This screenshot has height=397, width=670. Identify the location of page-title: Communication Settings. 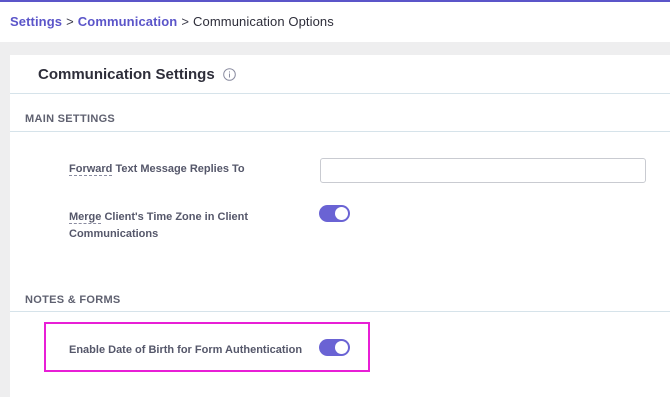
(126, 74).